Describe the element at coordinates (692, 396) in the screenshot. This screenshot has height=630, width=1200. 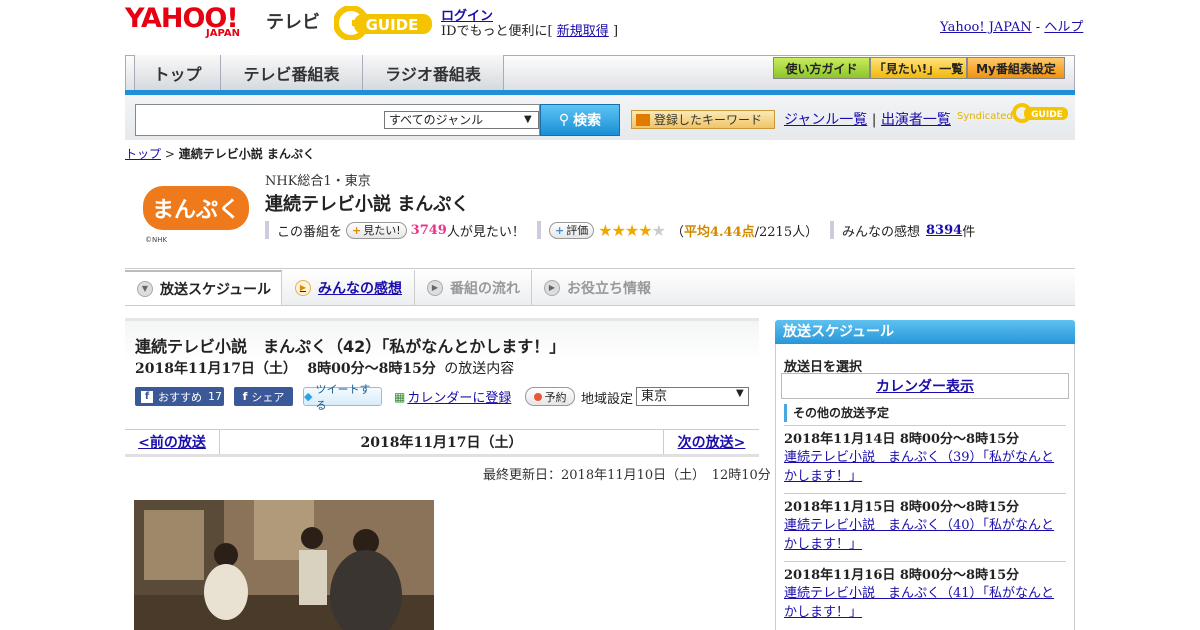
I see `region-select: 東京` at that location.